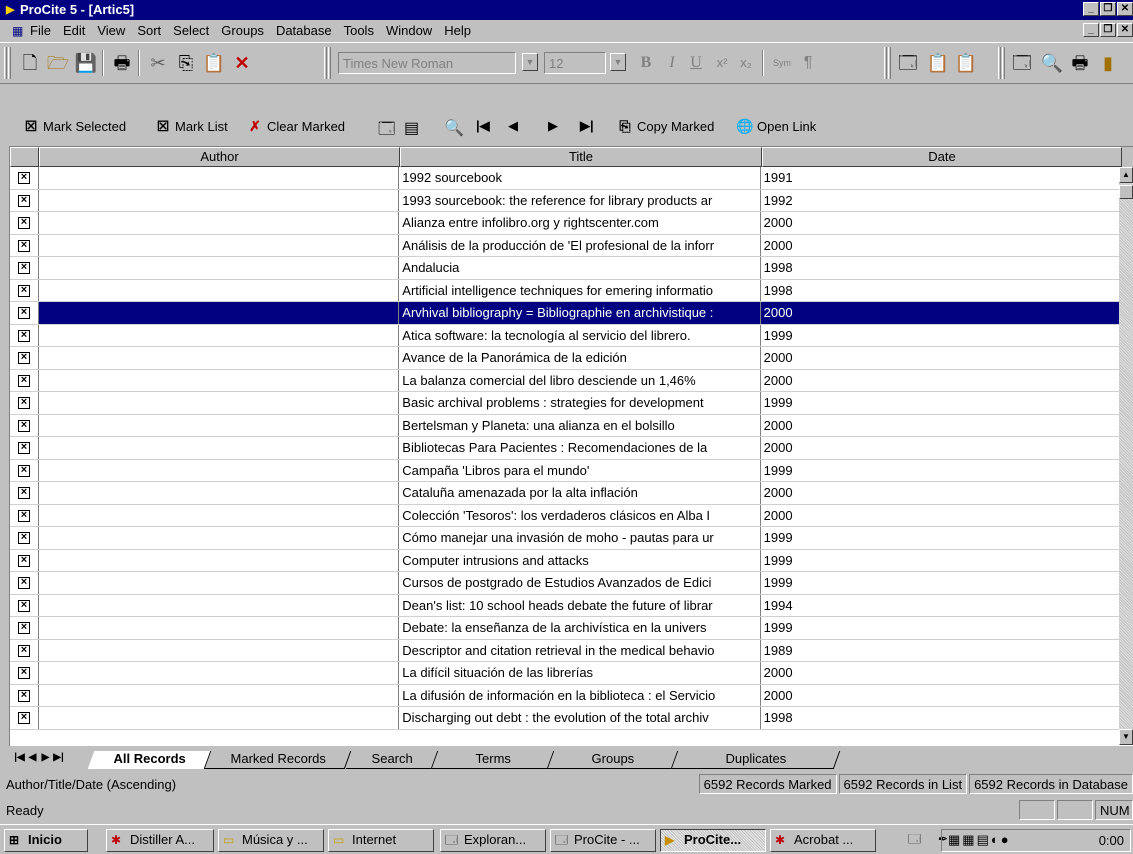 Image resolution: width=1133 pixels, height=854 pixels. Describe the element at coordinates (149, 760) in the screenshot. I see `tab-all-records: All Records` at that location.